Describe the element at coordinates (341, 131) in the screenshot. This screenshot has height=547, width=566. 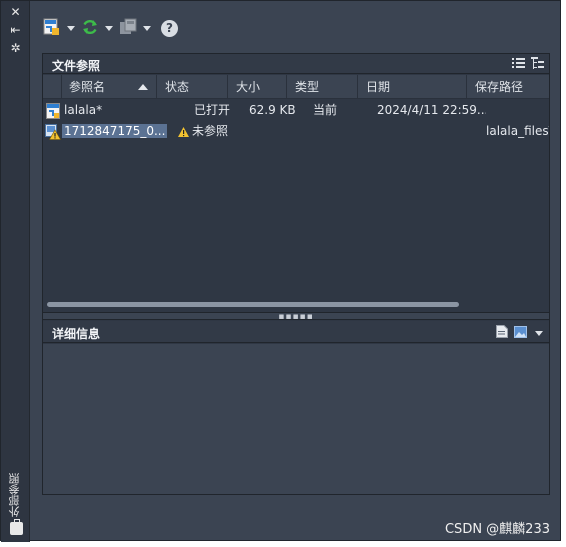
I see `ref-type` at that location.